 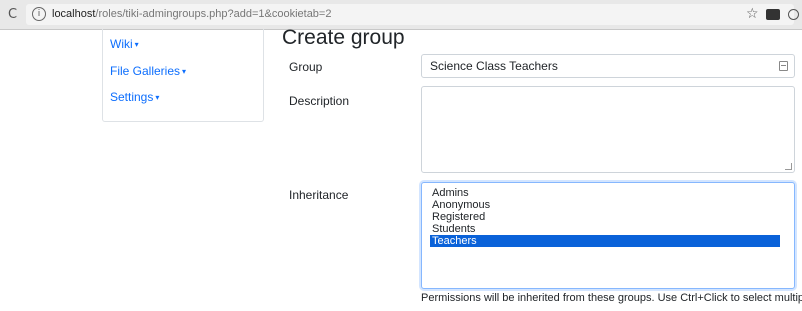 What do you see at coordinates (319, 101) in the screenshot?
I see `description-label: Description` at bounding box center [319, 101].